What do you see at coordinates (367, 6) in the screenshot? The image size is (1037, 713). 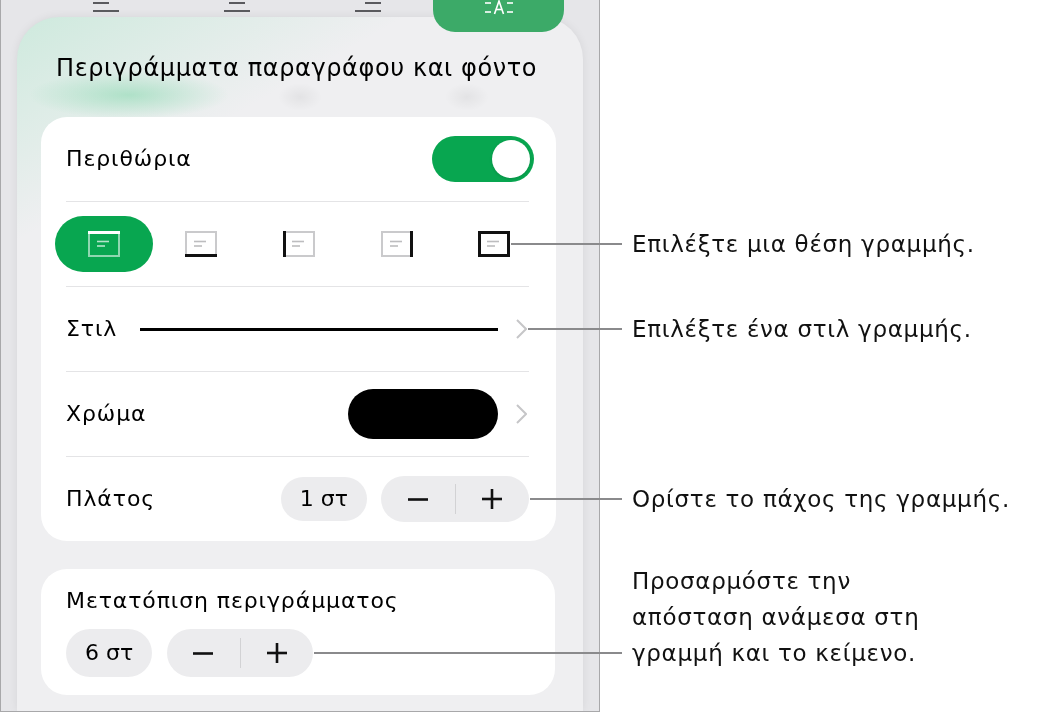 I see `align-right-icon` at bounding box center [367, 6].